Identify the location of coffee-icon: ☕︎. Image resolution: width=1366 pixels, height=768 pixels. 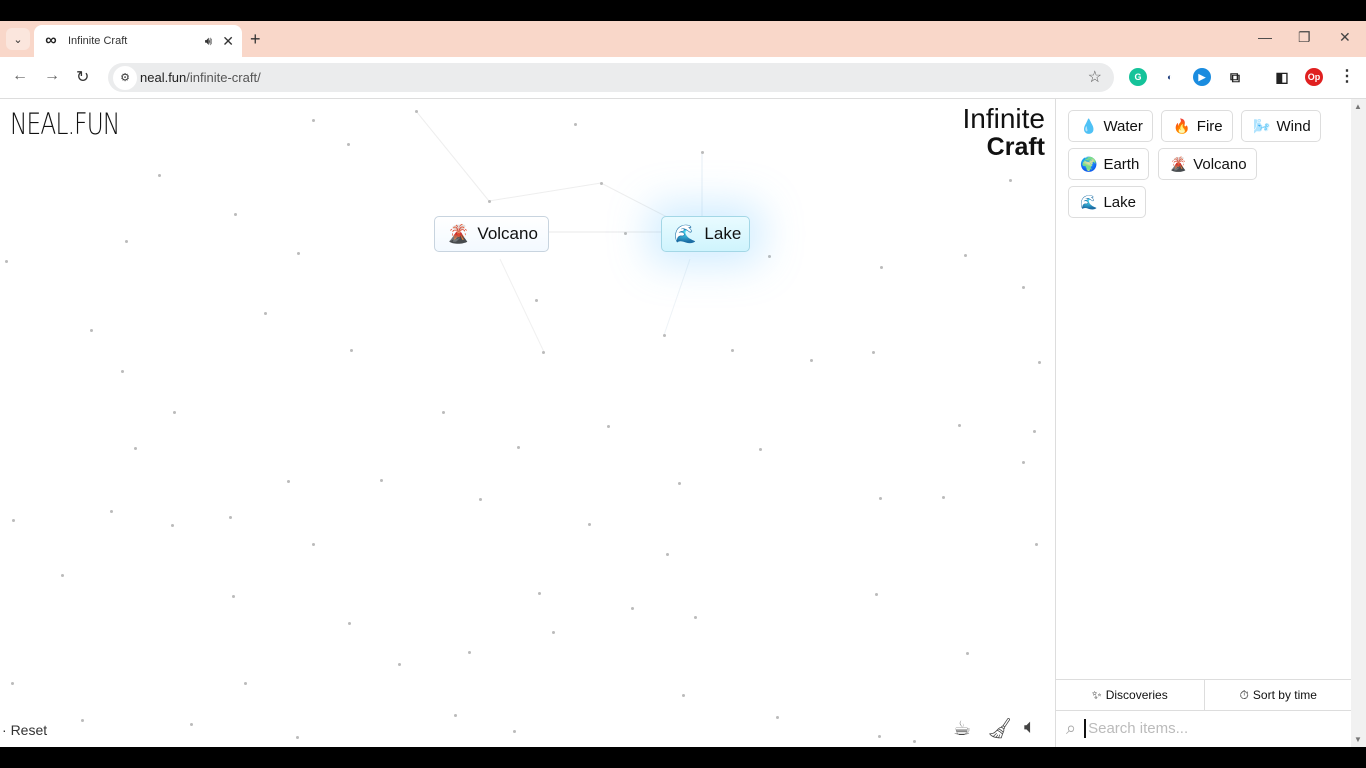
(962, 728).